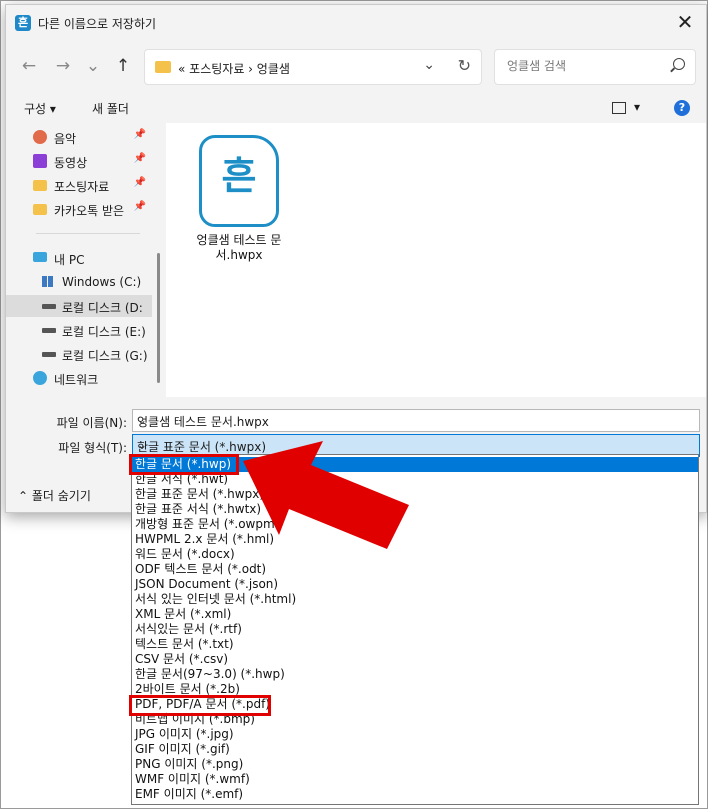 This screenshot has height=809, width=708. What do you see at coordinates (415, 779) in the screenshot?
I see `filetype-option: WMF 이미지 (*.wmf)` at bounding box center [415, 779].